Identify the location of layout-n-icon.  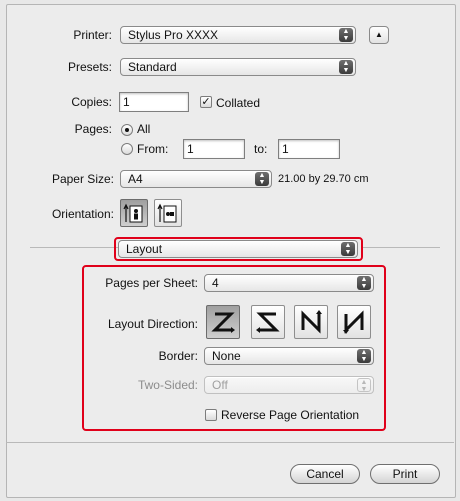
(311, 322).